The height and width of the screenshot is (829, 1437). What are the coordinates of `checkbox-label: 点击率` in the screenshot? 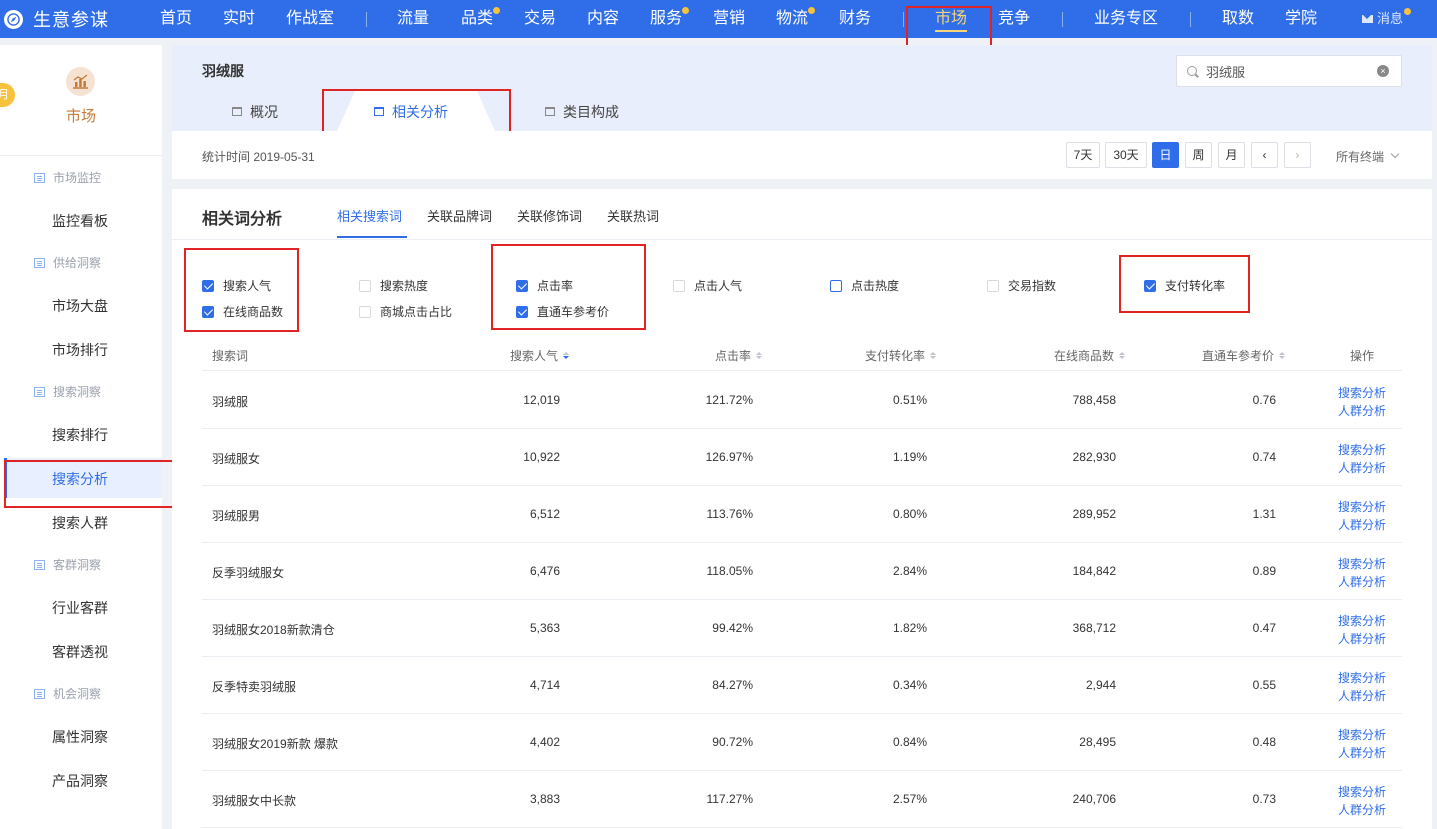 It's located at (555, 286).